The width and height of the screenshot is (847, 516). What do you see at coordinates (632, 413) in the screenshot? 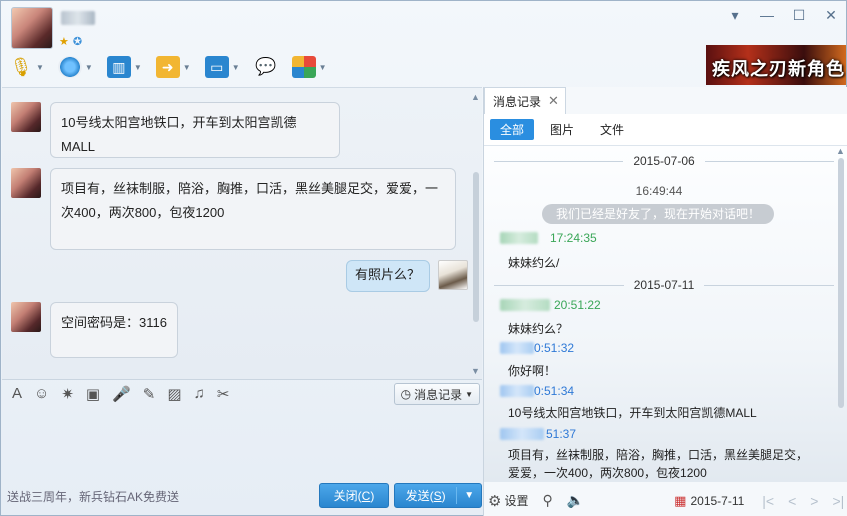
I see `history-message-text: 10号线太阳宫地铁口，开车到太阳宫凯德MALL` at bounding box center [632, 413].